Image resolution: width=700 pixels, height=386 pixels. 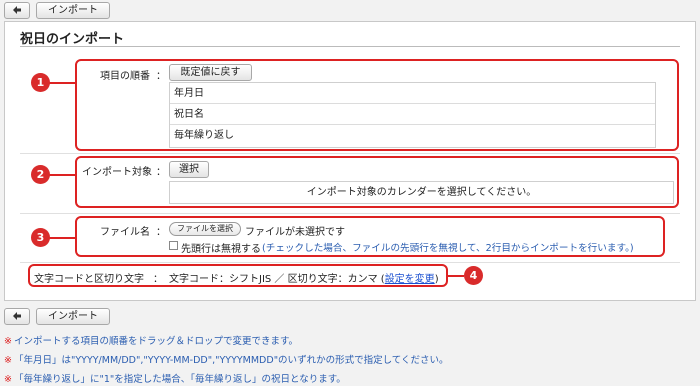 What do you see at coordinates (40, 237) in the screenshot?
I see `callout-number-3: 3` at bounding box center [40, 237].